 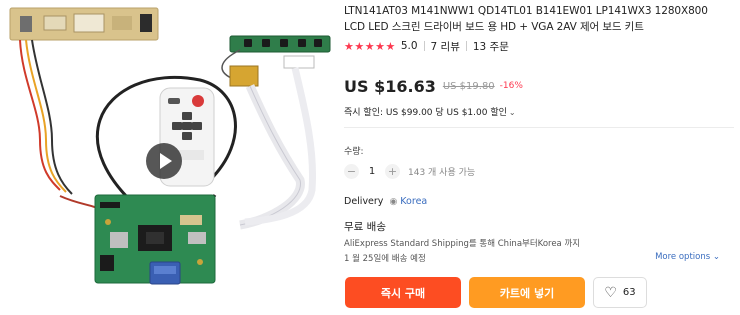 What do you see at coordinates (351, 171) in the screenshot?
I see `quantity-decrease-button: −` at bounding box center [351, 171].